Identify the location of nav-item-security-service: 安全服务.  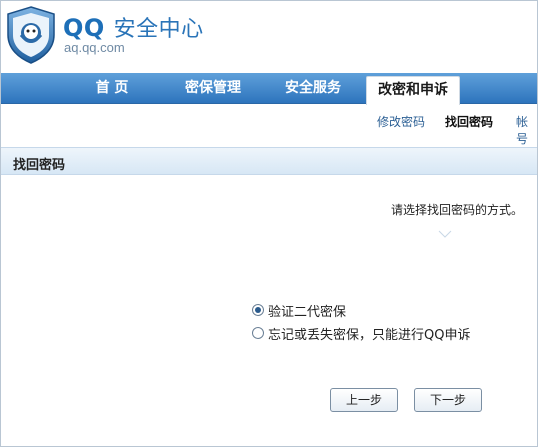
(313, 88).